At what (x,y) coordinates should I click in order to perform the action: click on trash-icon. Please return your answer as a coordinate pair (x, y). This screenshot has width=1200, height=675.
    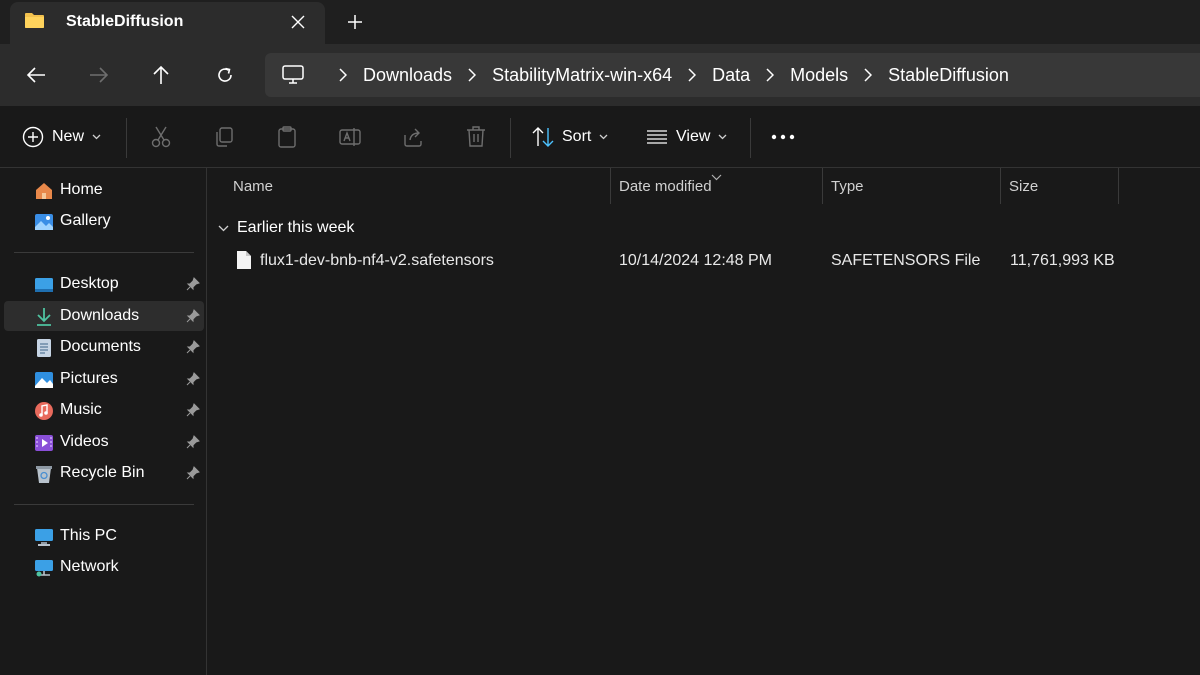
    Looking at the image, I should click on (476, 136).